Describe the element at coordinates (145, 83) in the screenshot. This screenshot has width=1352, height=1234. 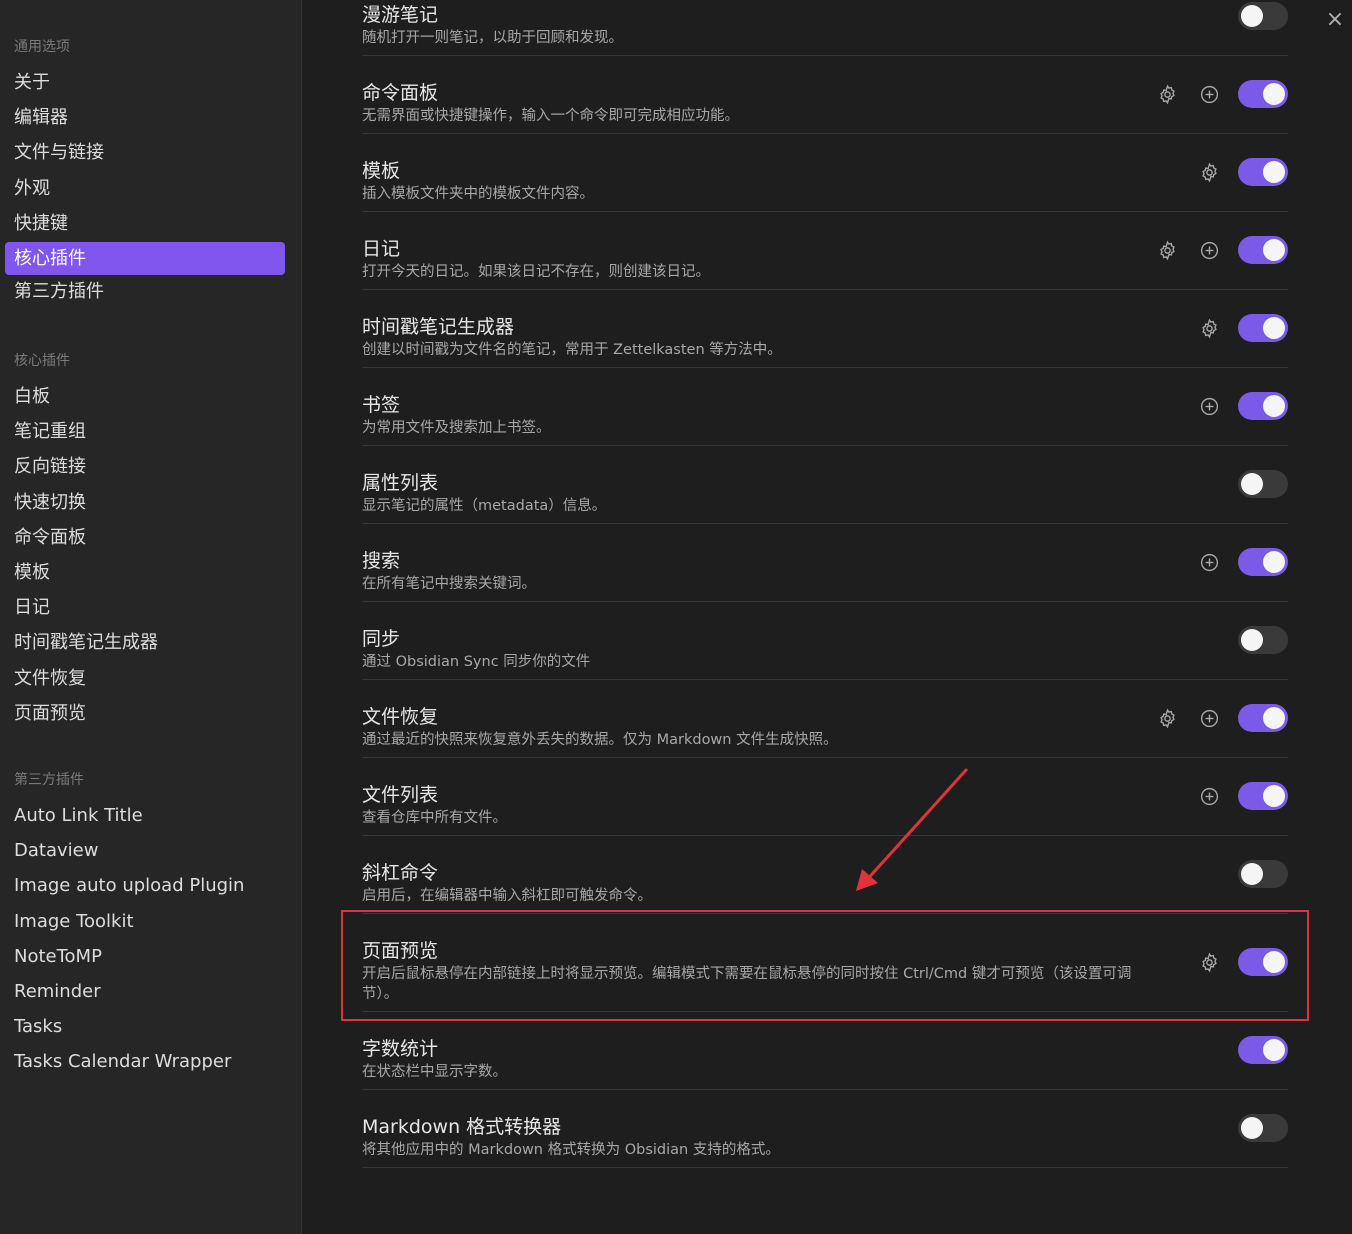
I see `sidebar-general-item: 关于` at that location.